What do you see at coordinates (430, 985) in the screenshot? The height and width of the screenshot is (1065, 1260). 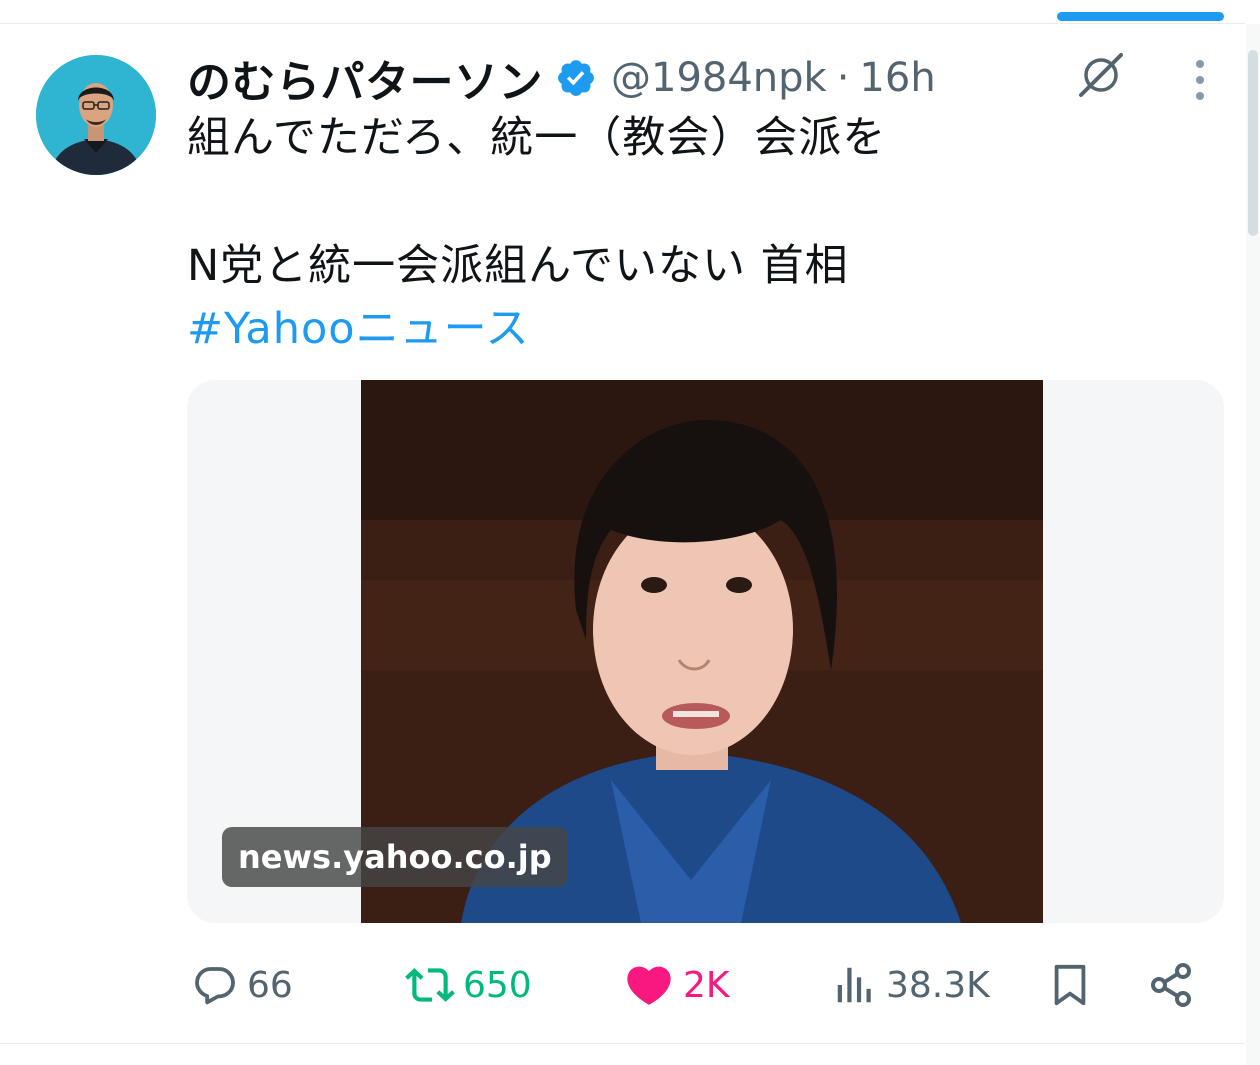 I see `repost-icon` at bounding box center [430, 985].